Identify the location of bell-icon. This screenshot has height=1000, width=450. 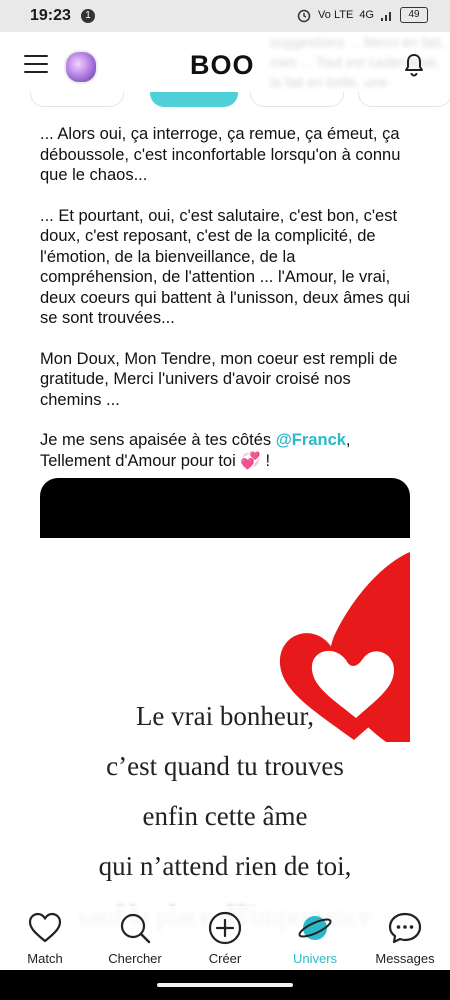
(414, 65).